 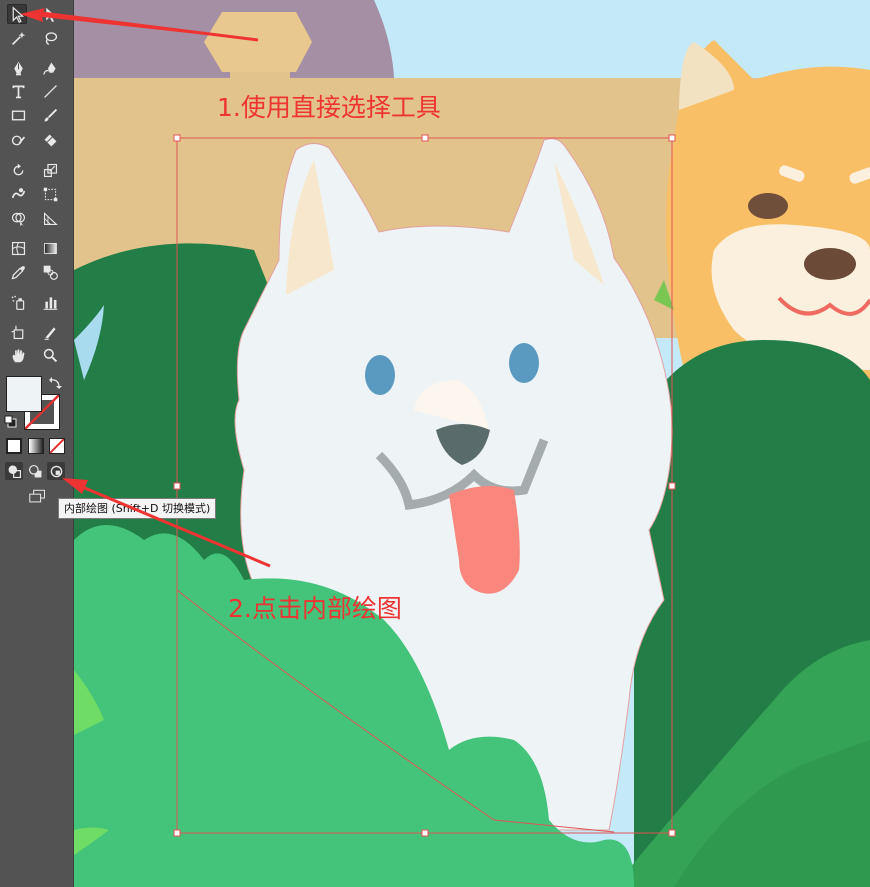 What do you see at coordinates (524, 363) in the screenshot?
I see `samoyed-eye-right` at bounding box center [524, 363].